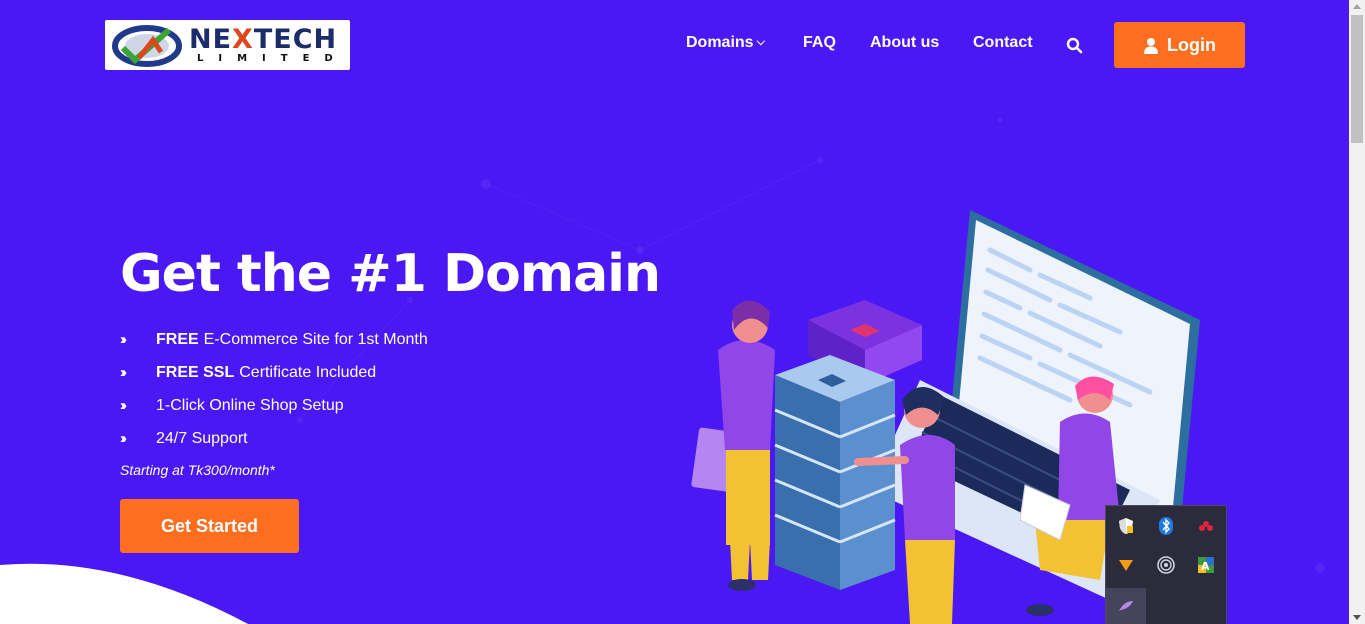  Describe the element at coordinates (263, 39) in the screenshot. I see `logo-wordmark: NEXTECH` at that location.